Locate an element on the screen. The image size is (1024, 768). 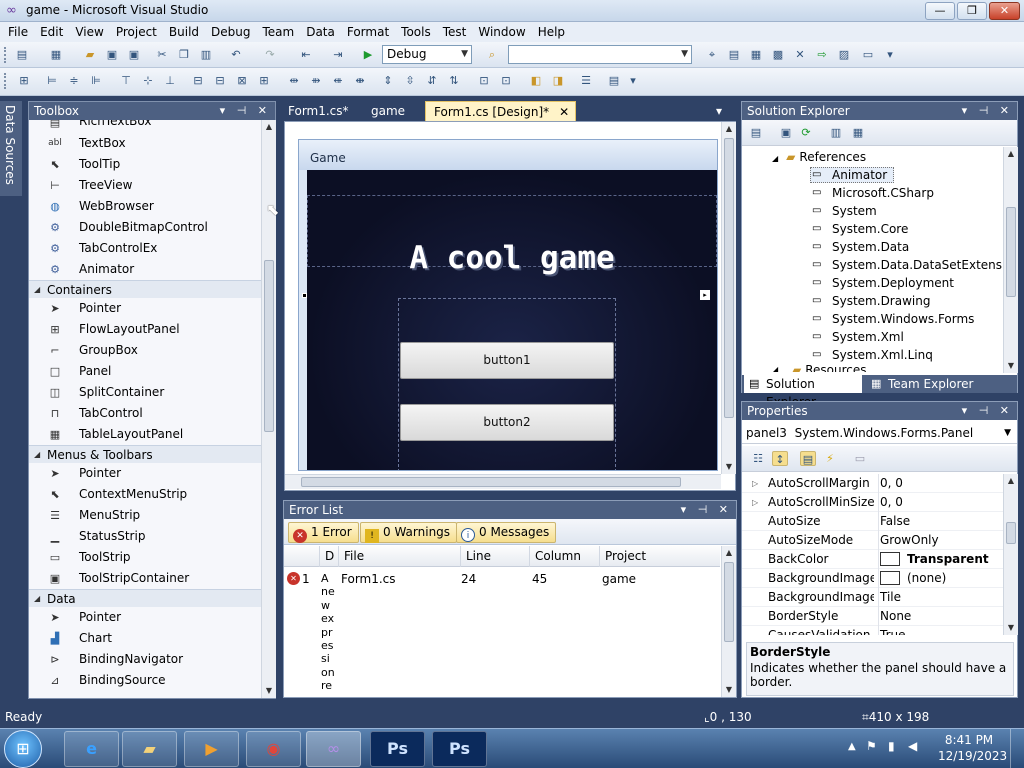
chrome-icon: ◉ is located at coordinates (273, 749).